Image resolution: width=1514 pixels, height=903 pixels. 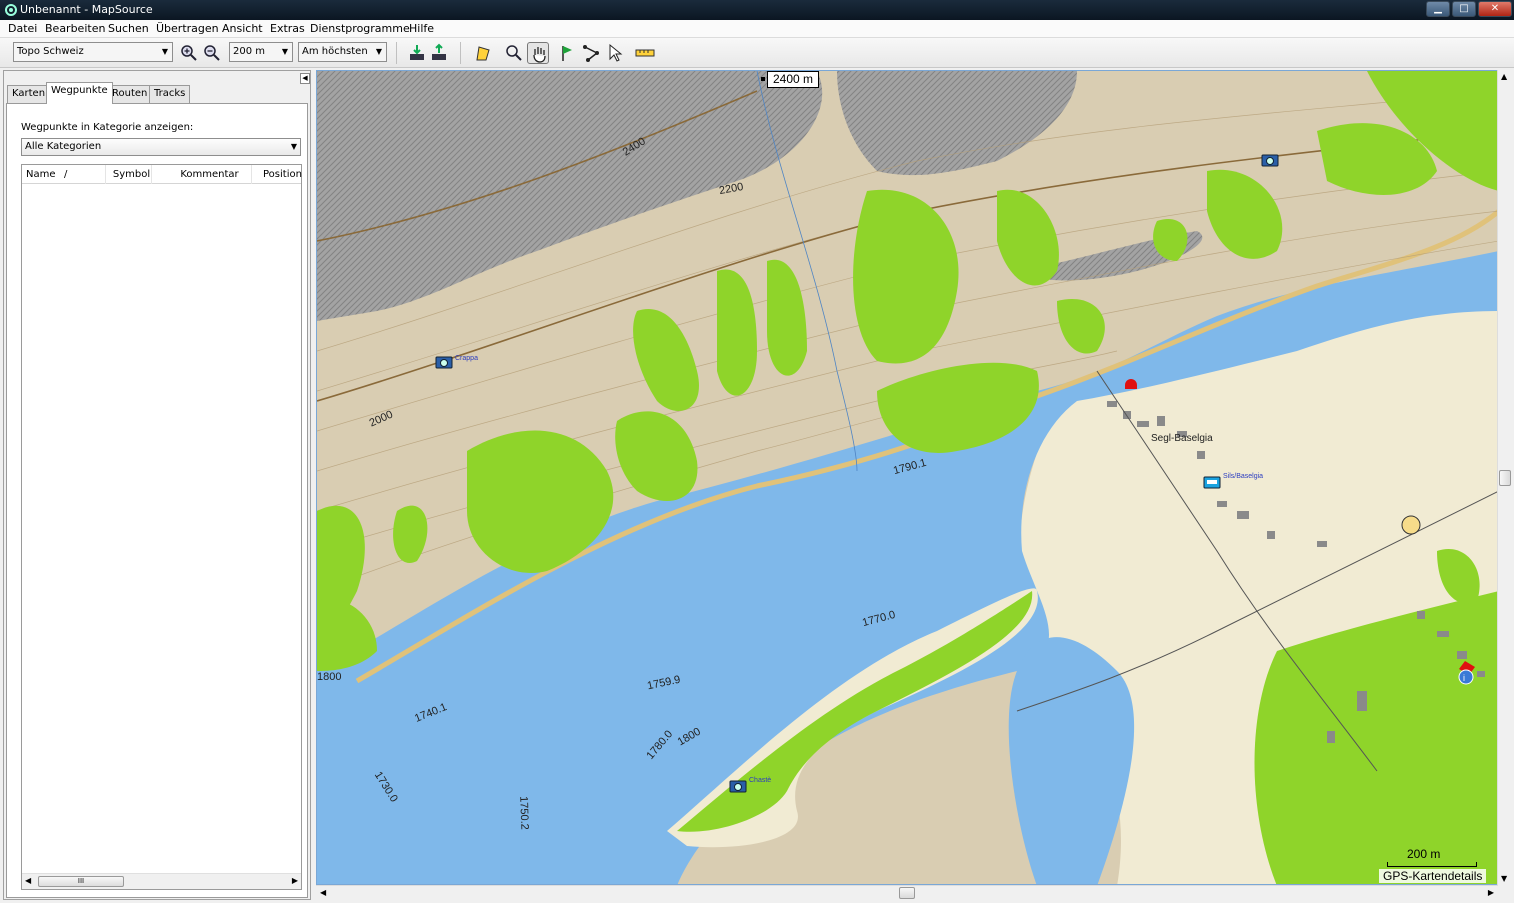 What do you see at coordinates (1212, 482) in the screenshot?
I see `bus-stop-icon` at bounding box center [1212, 482].